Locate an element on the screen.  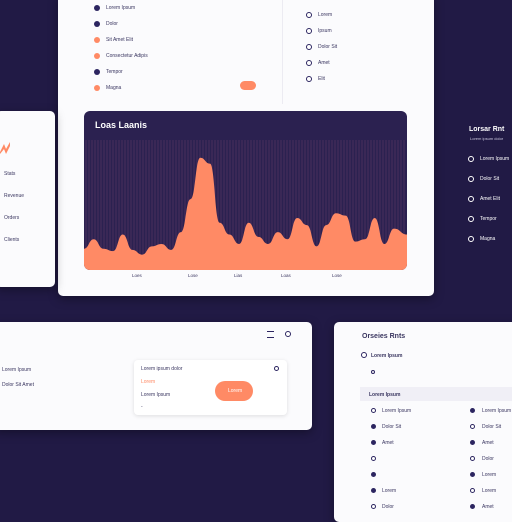
section-icon is located at coordinates (364, 355).